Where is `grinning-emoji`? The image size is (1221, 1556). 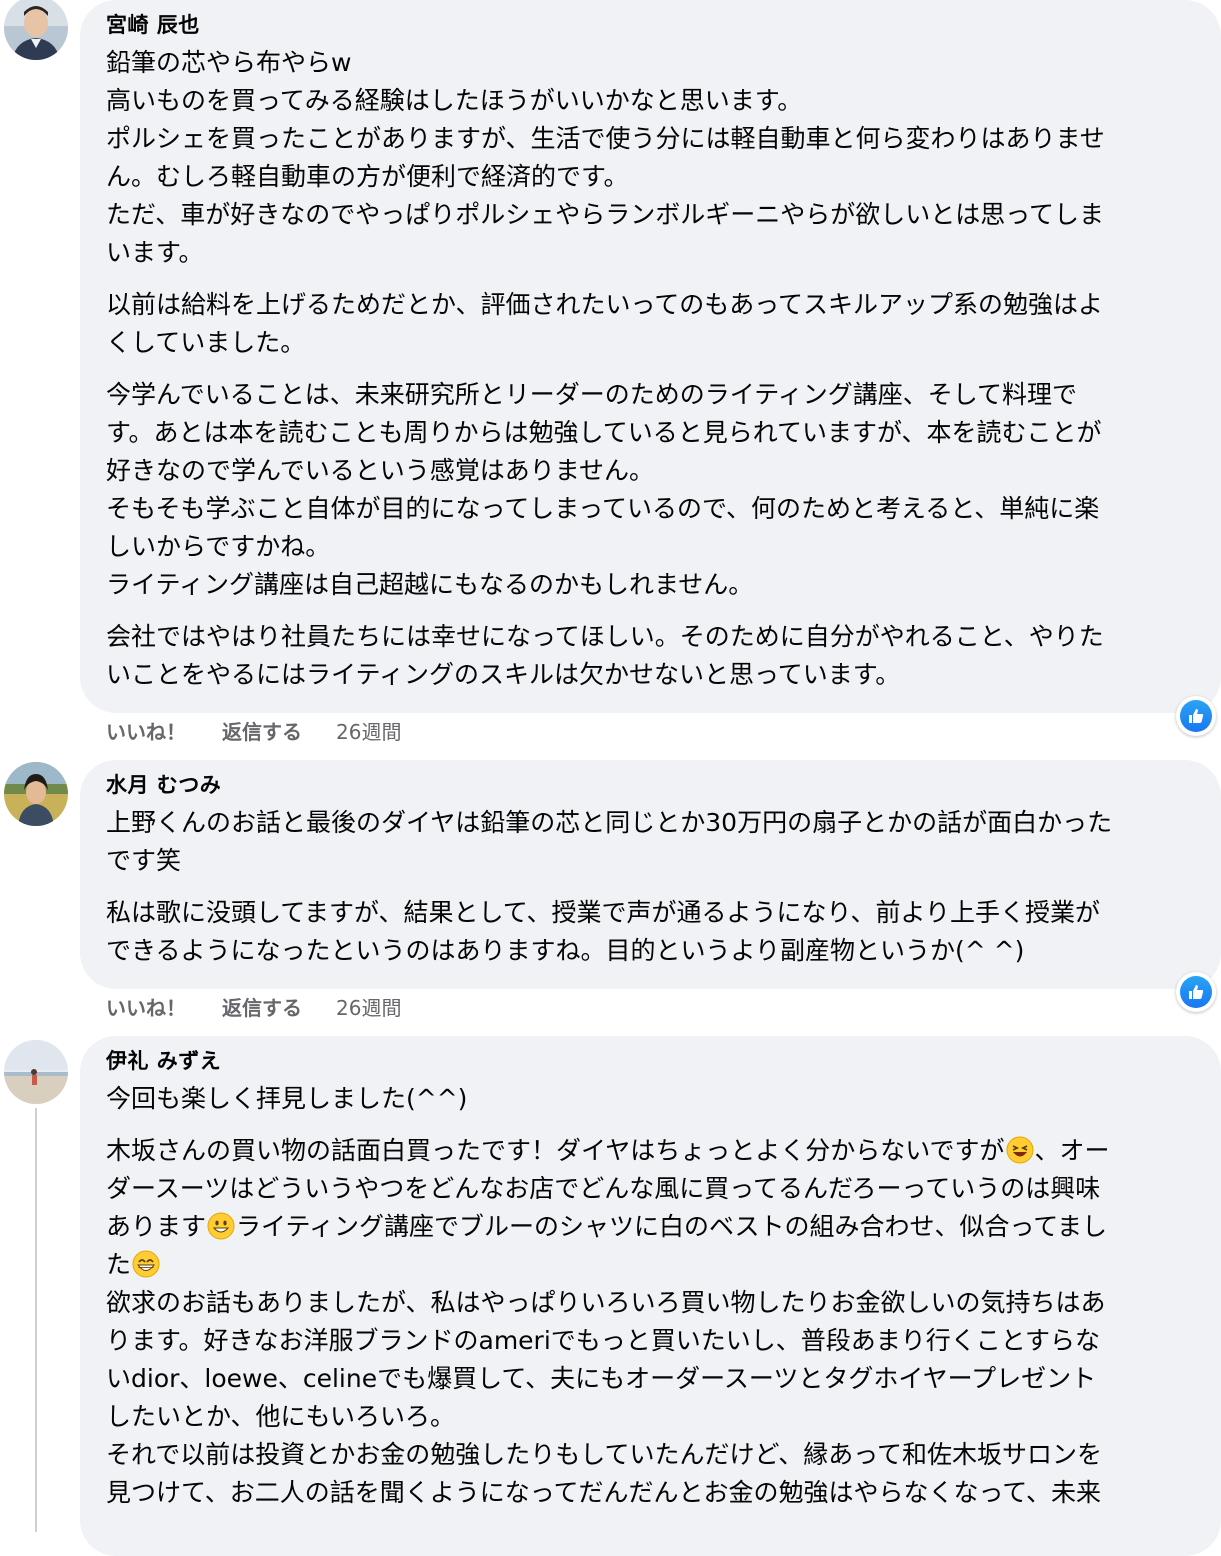 grinning-emoji is located at coordinates (221, 1226).